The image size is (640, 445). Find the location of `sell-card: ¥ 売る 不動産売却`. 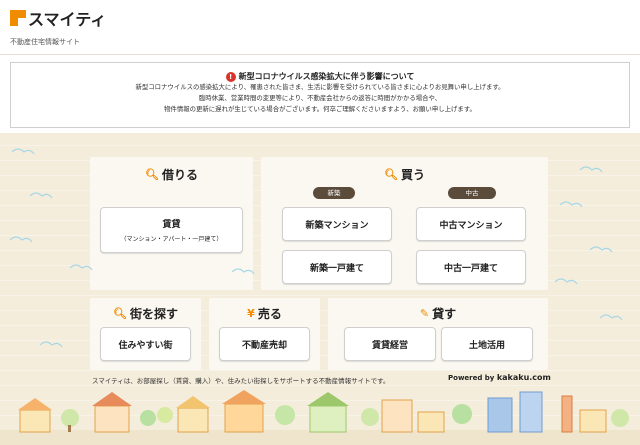

sell-card: ¥ 売る 不動産売却 is located at coordinates (264, 334).